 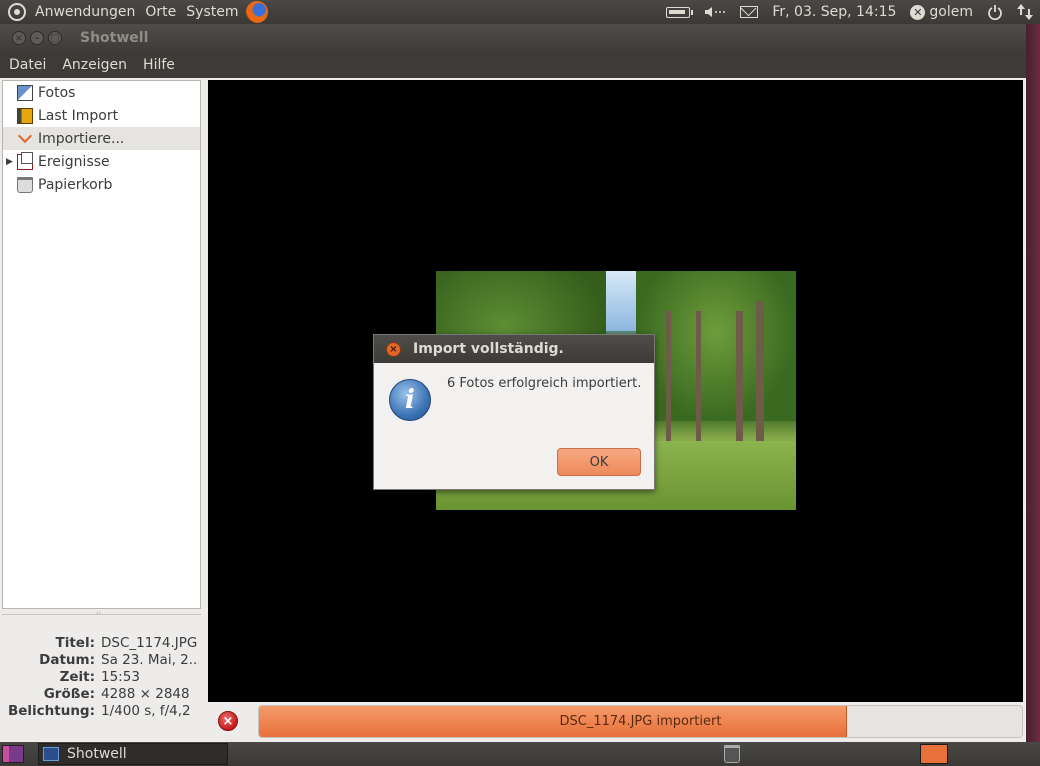 I want to click on menu-places: Orte, so click(x=160, y=12).